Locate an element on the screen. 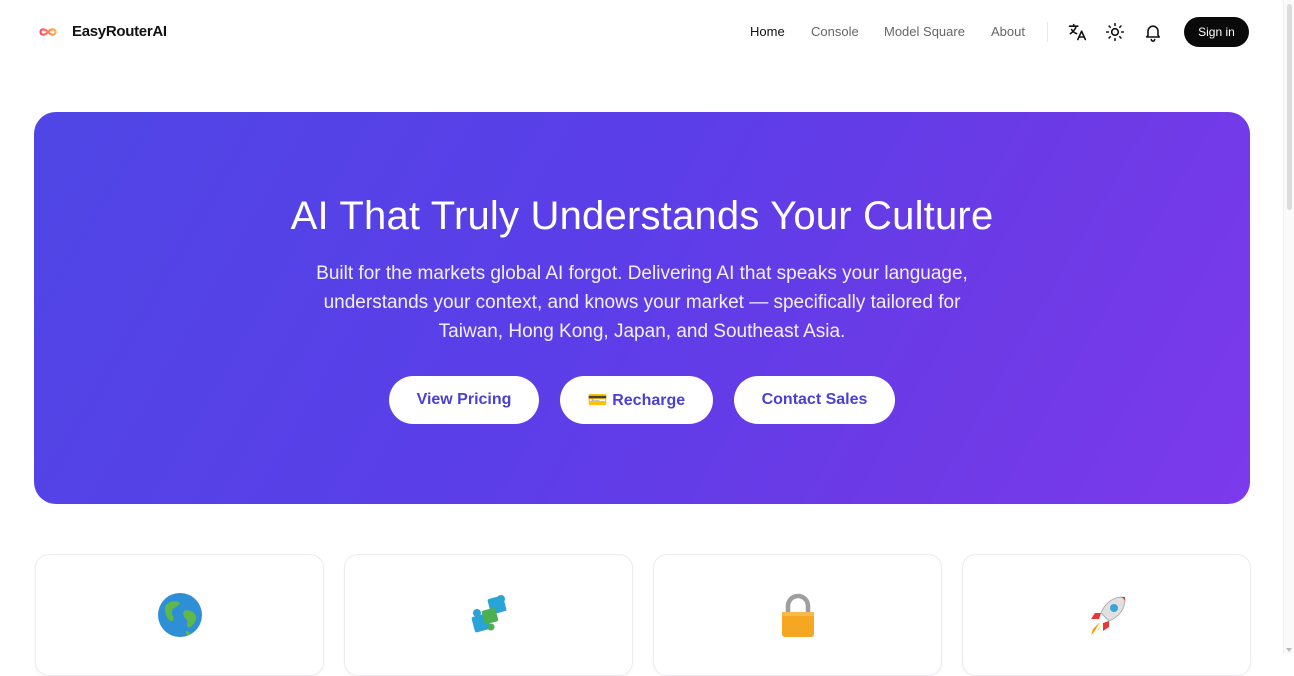 Image resolution: width=1294 pixels, height=676 pixels. nav-console: Console is located at coordinates (835, 31).